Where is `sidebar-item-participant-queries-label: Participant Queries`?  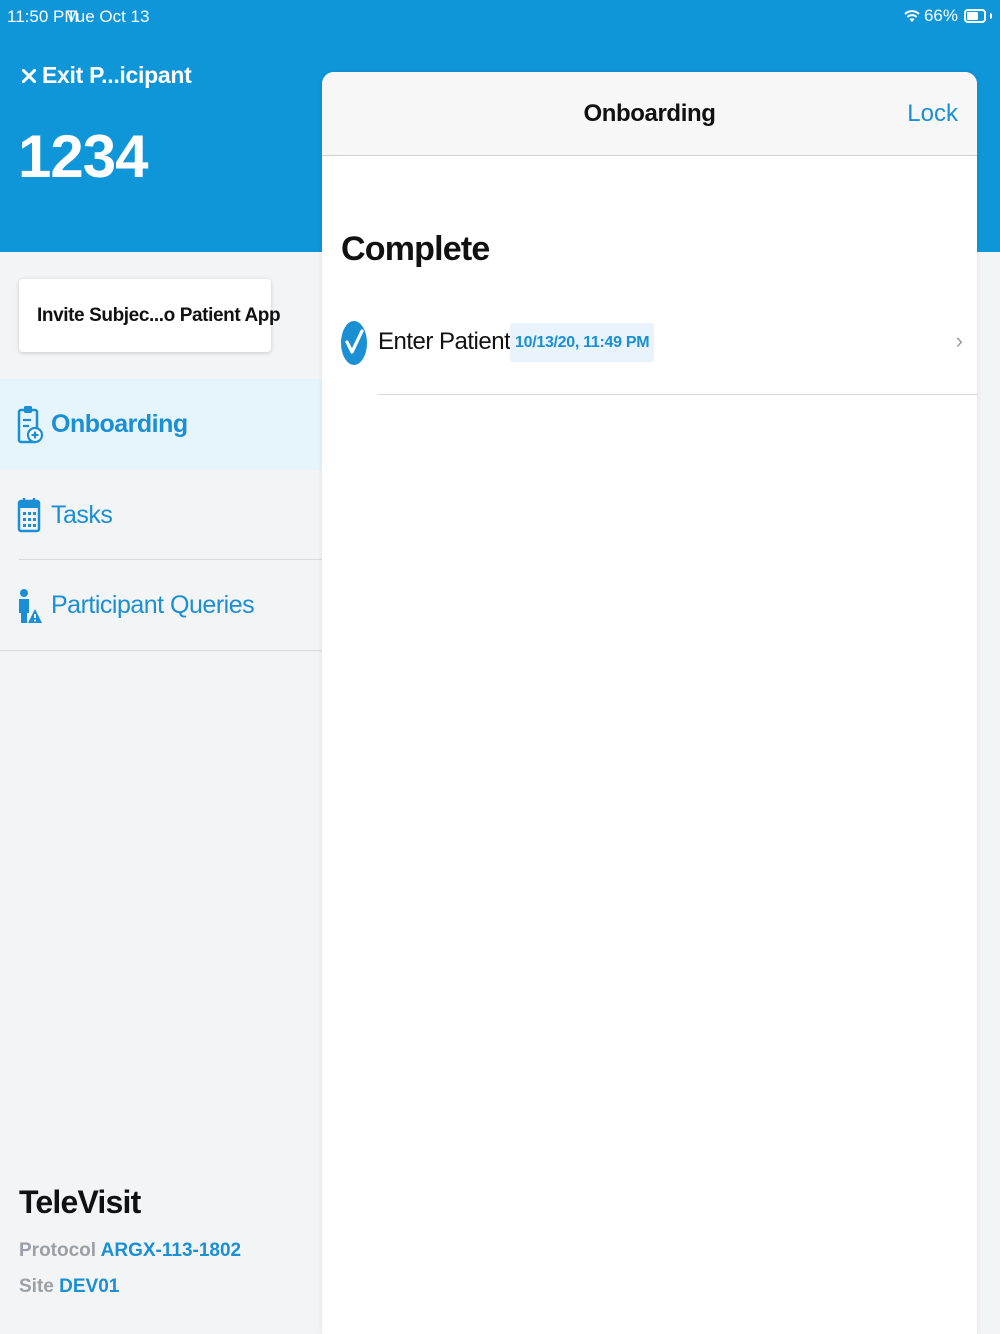
sidebar-item-participant-queries-label: Participant Queries is located at coordinates (153, 605).